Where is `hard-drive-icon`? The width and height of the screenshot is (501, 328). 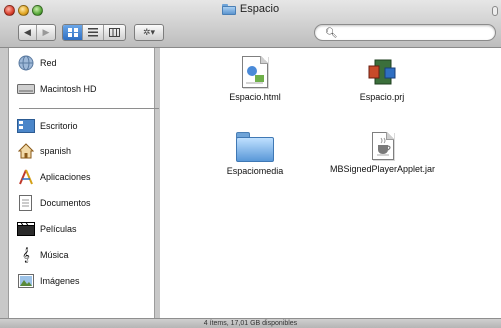
hard-drive-icon is located at coordinates (26, 89).